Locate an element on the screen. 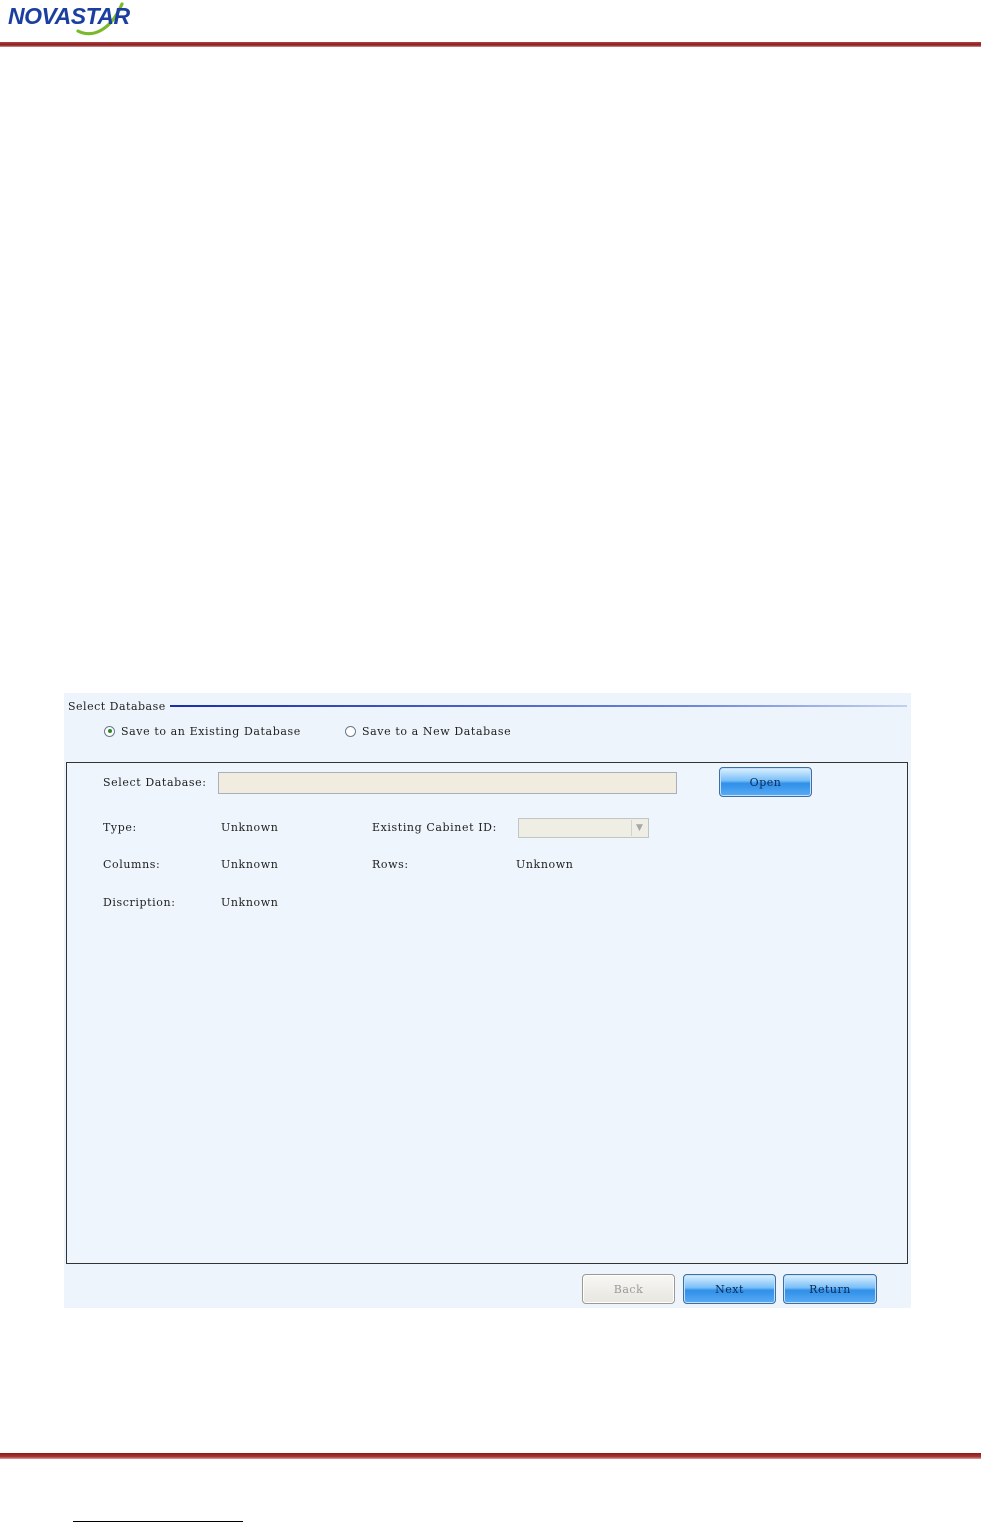 This screenshot has width=981, height=1524. rows-label: Rows: is located at coordinates (390, 864).